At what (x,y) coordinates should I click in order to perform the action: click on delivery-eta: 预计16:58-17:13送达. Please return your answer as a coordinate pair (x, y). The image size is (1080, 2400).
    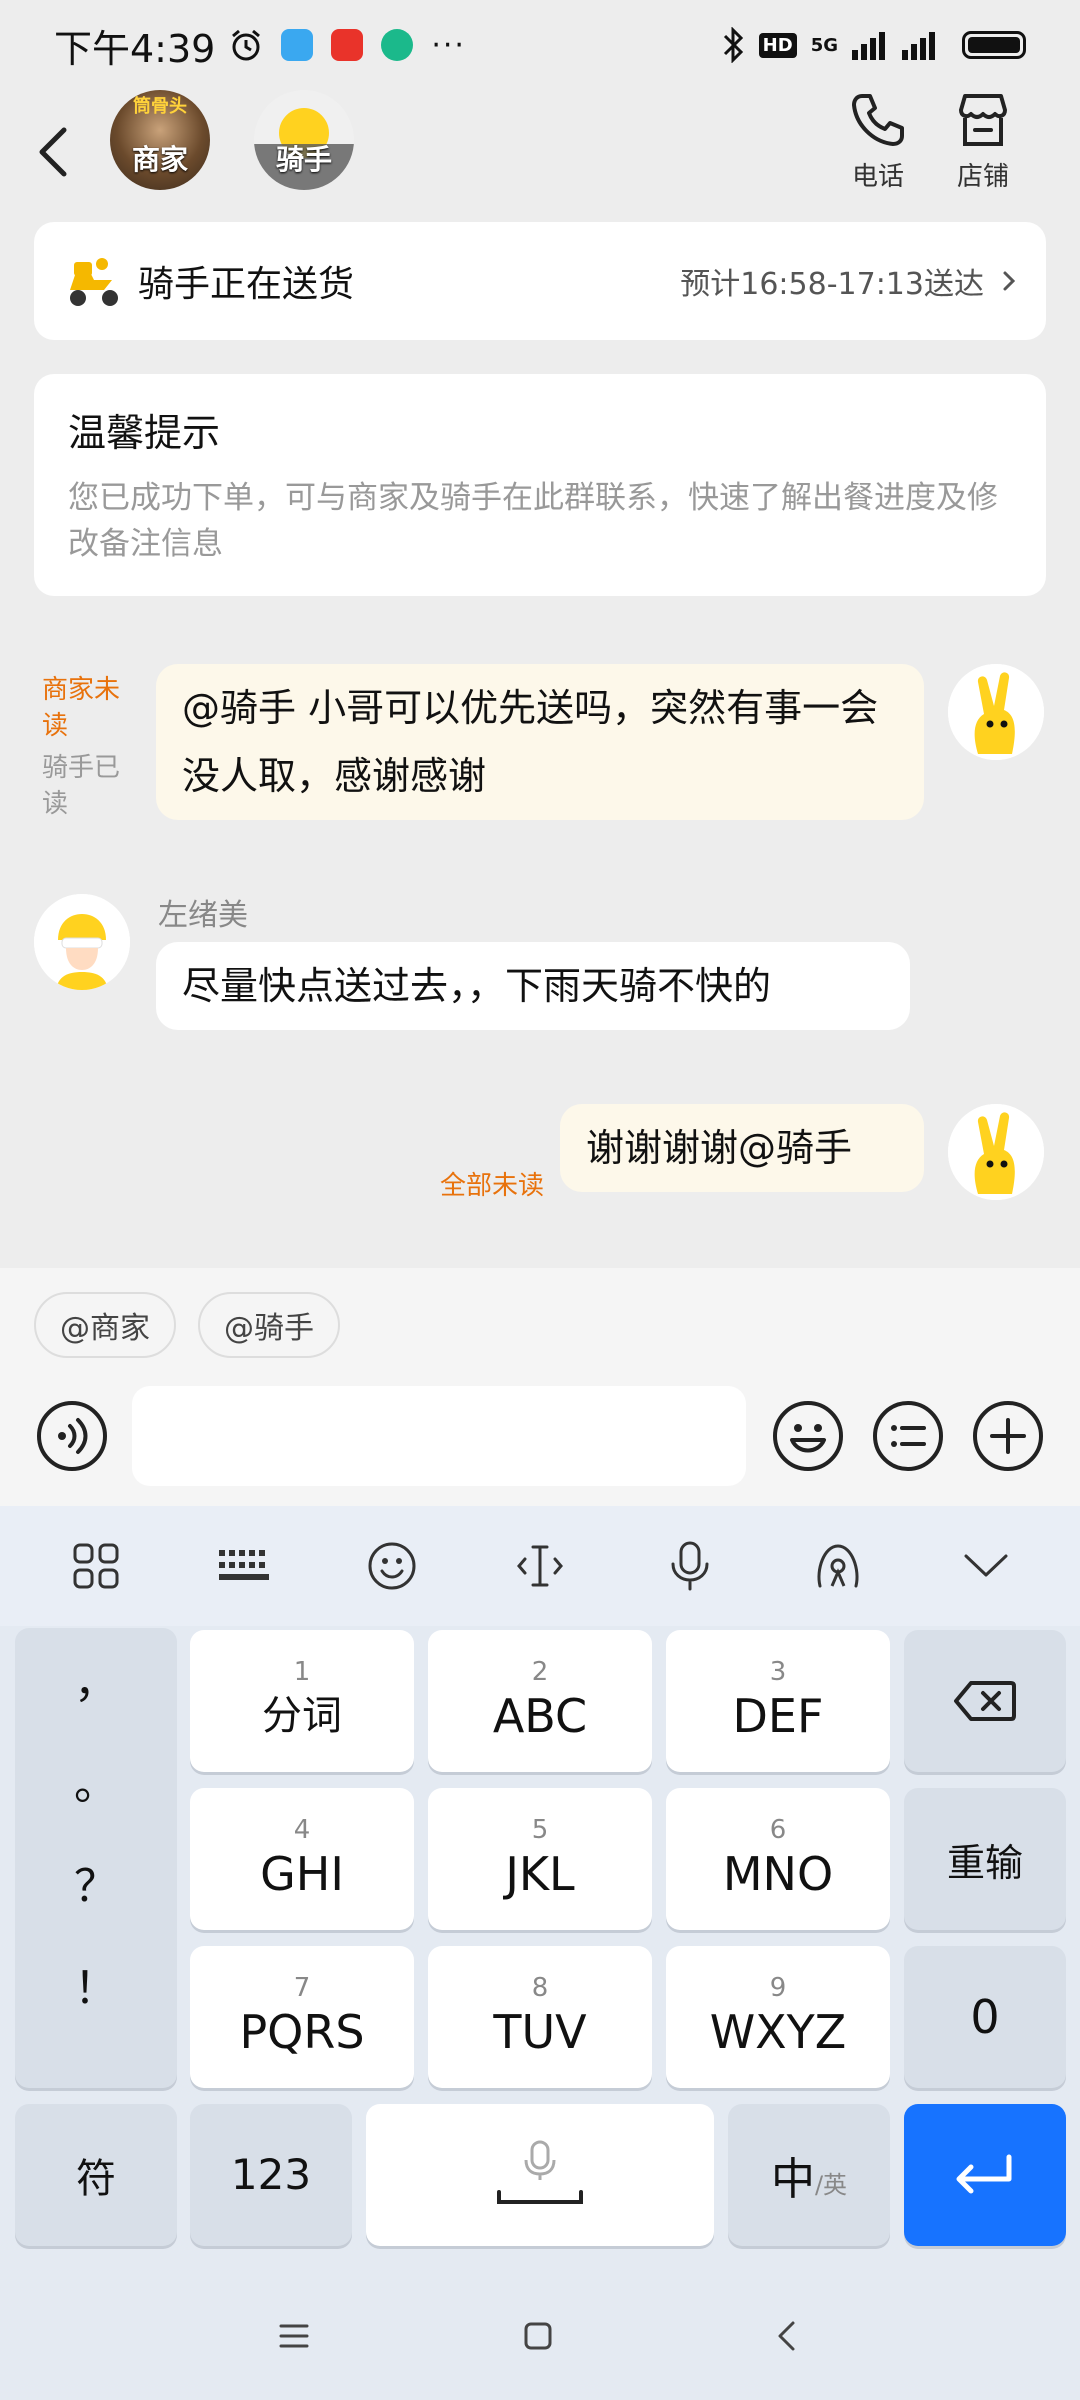
    Looking at the image, I should click on (832, 284).